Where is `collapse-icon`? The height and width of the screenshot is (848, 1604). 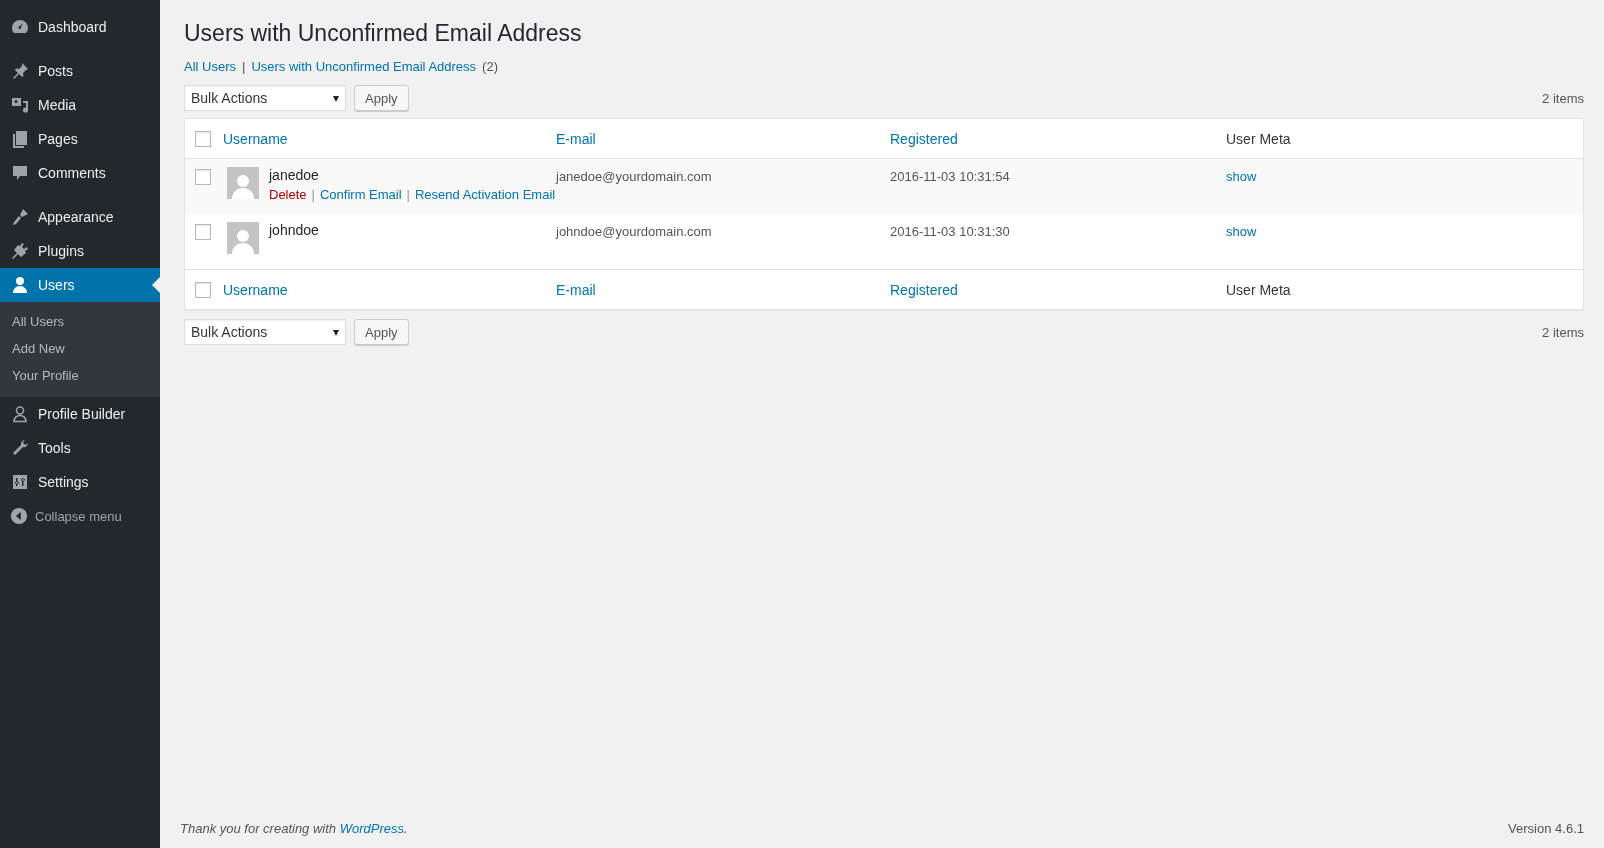
collapse-icon is located at coordinates (19, 516).